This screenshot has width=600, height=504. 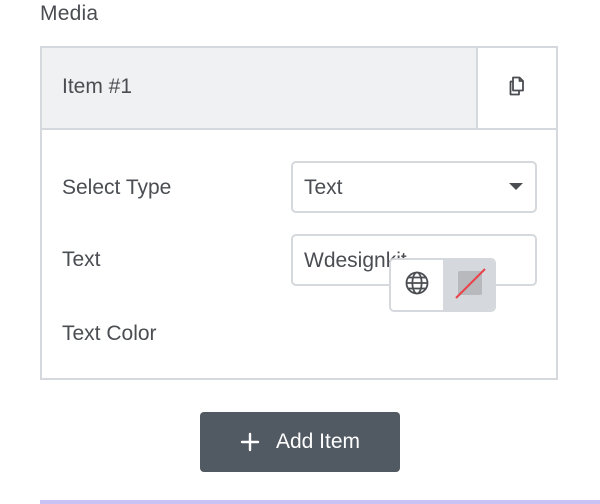 I want to click on no-color-swatch-icon, so click(x=470, y=285).